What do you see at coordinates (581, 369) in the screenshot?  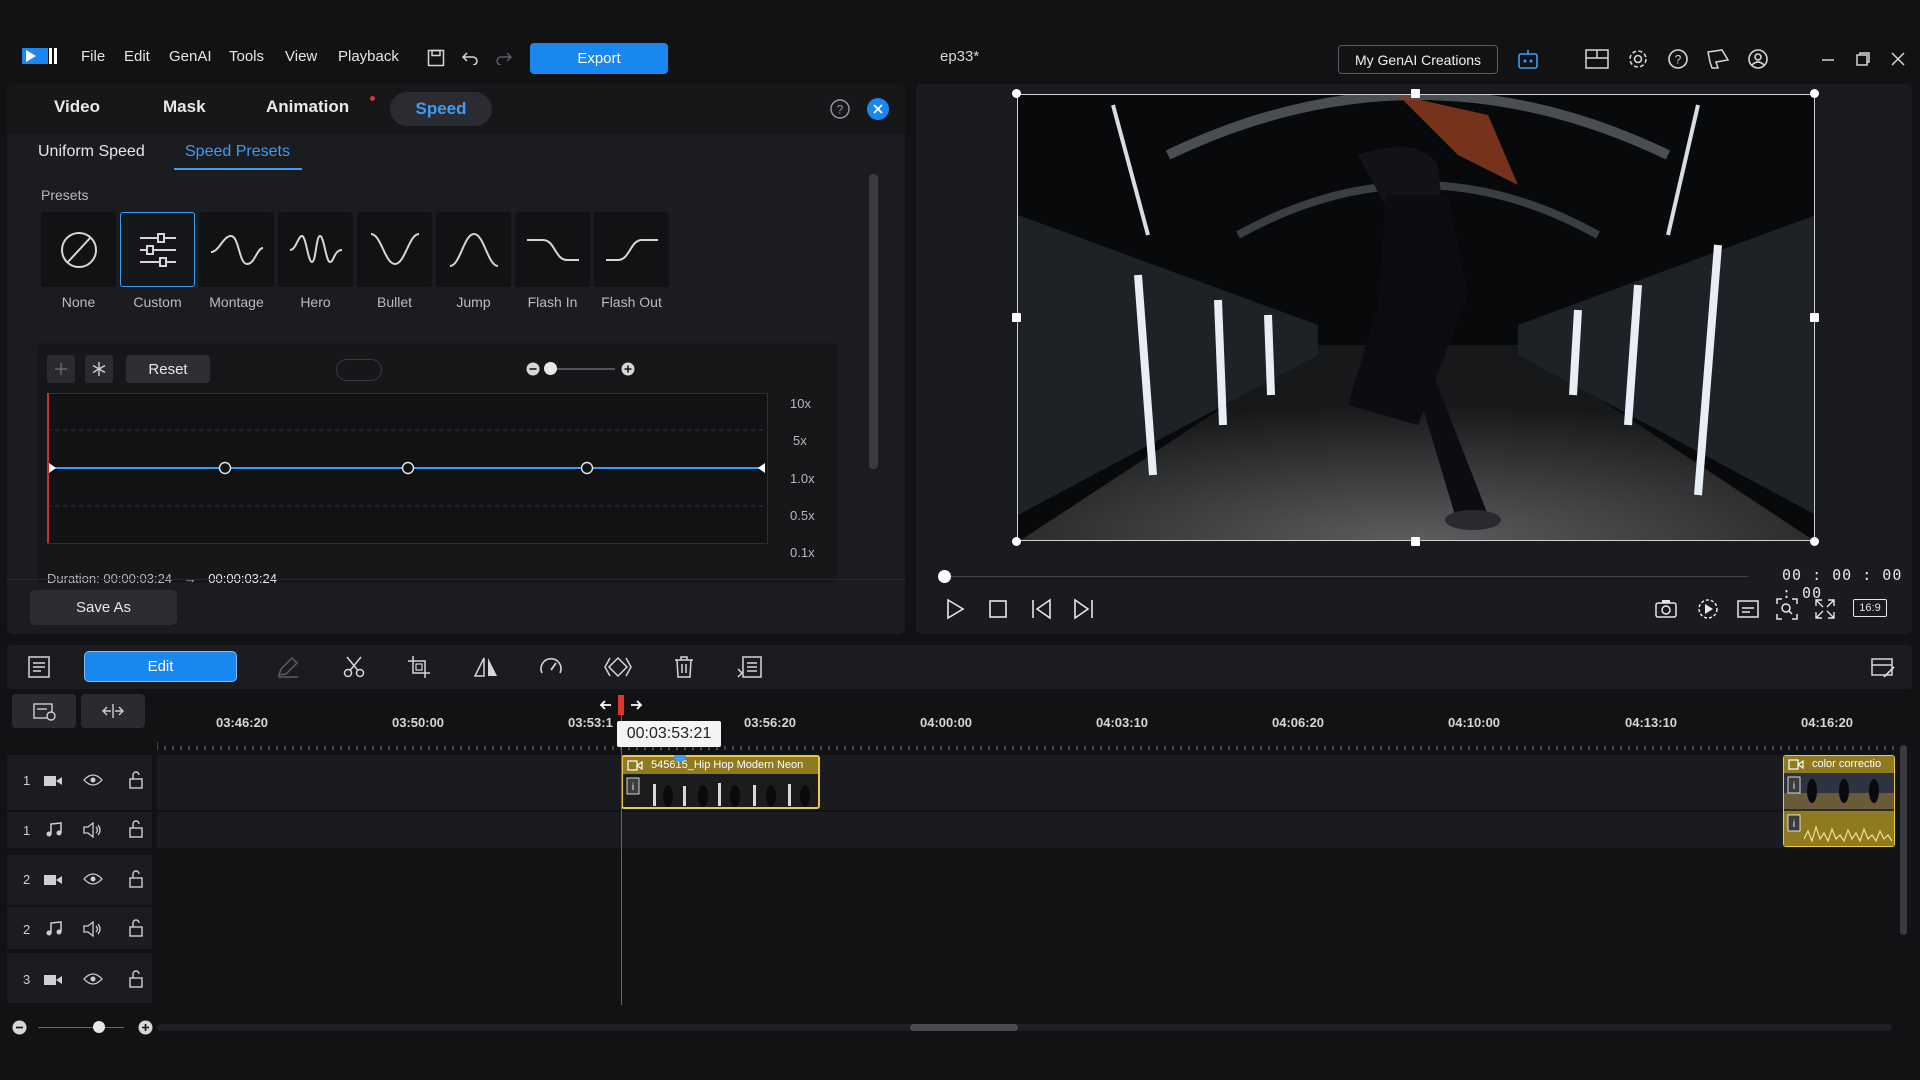 I see `zoom-slider` at bounding box center [581, 369].